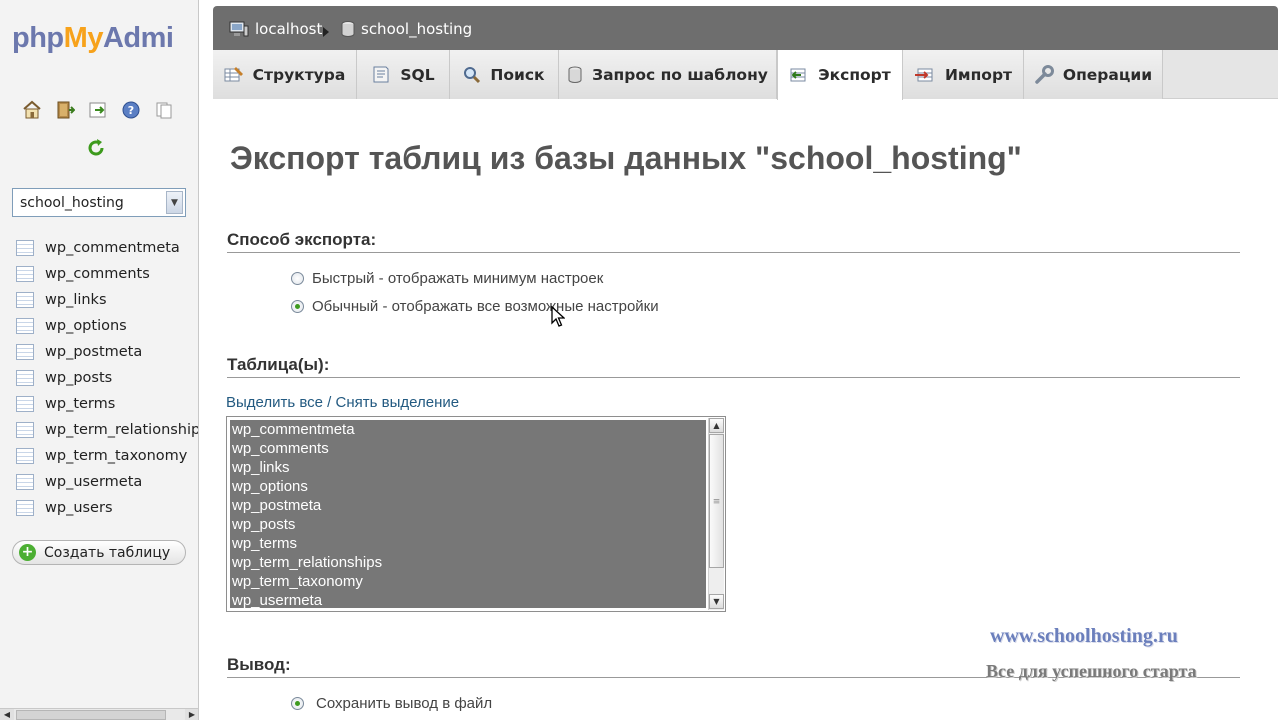 This screenshot has width=1280, height=720. I want to click on plus-icon: +, so click(27, 552).